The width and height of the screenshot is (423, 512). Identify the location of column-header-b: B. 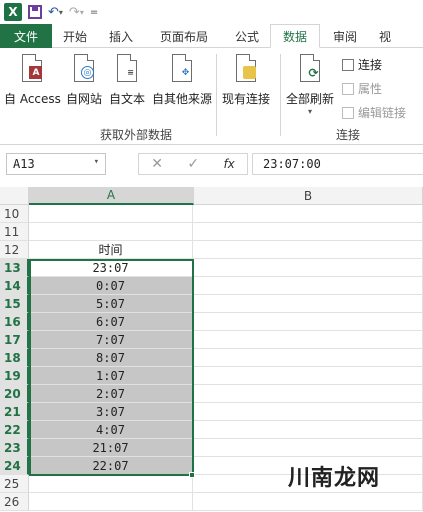
(308, 196).